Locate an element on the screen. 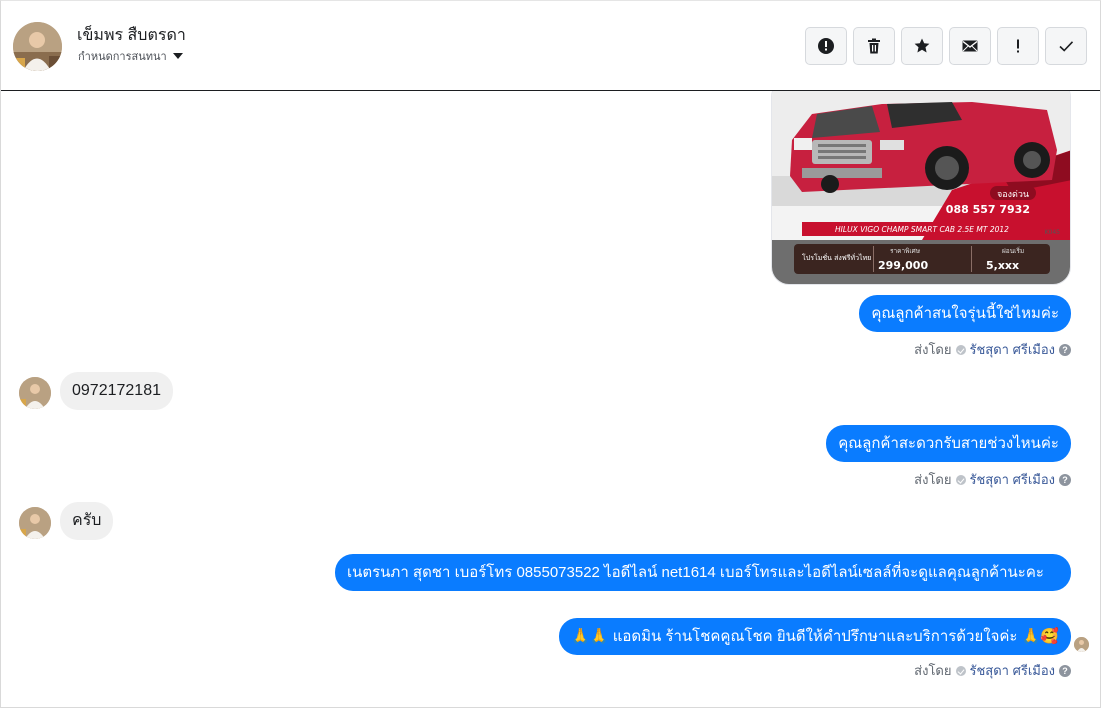 This screenshot has height=708, width=1101. ad-price-value: 299,000 is located at coordinates (903, 265).